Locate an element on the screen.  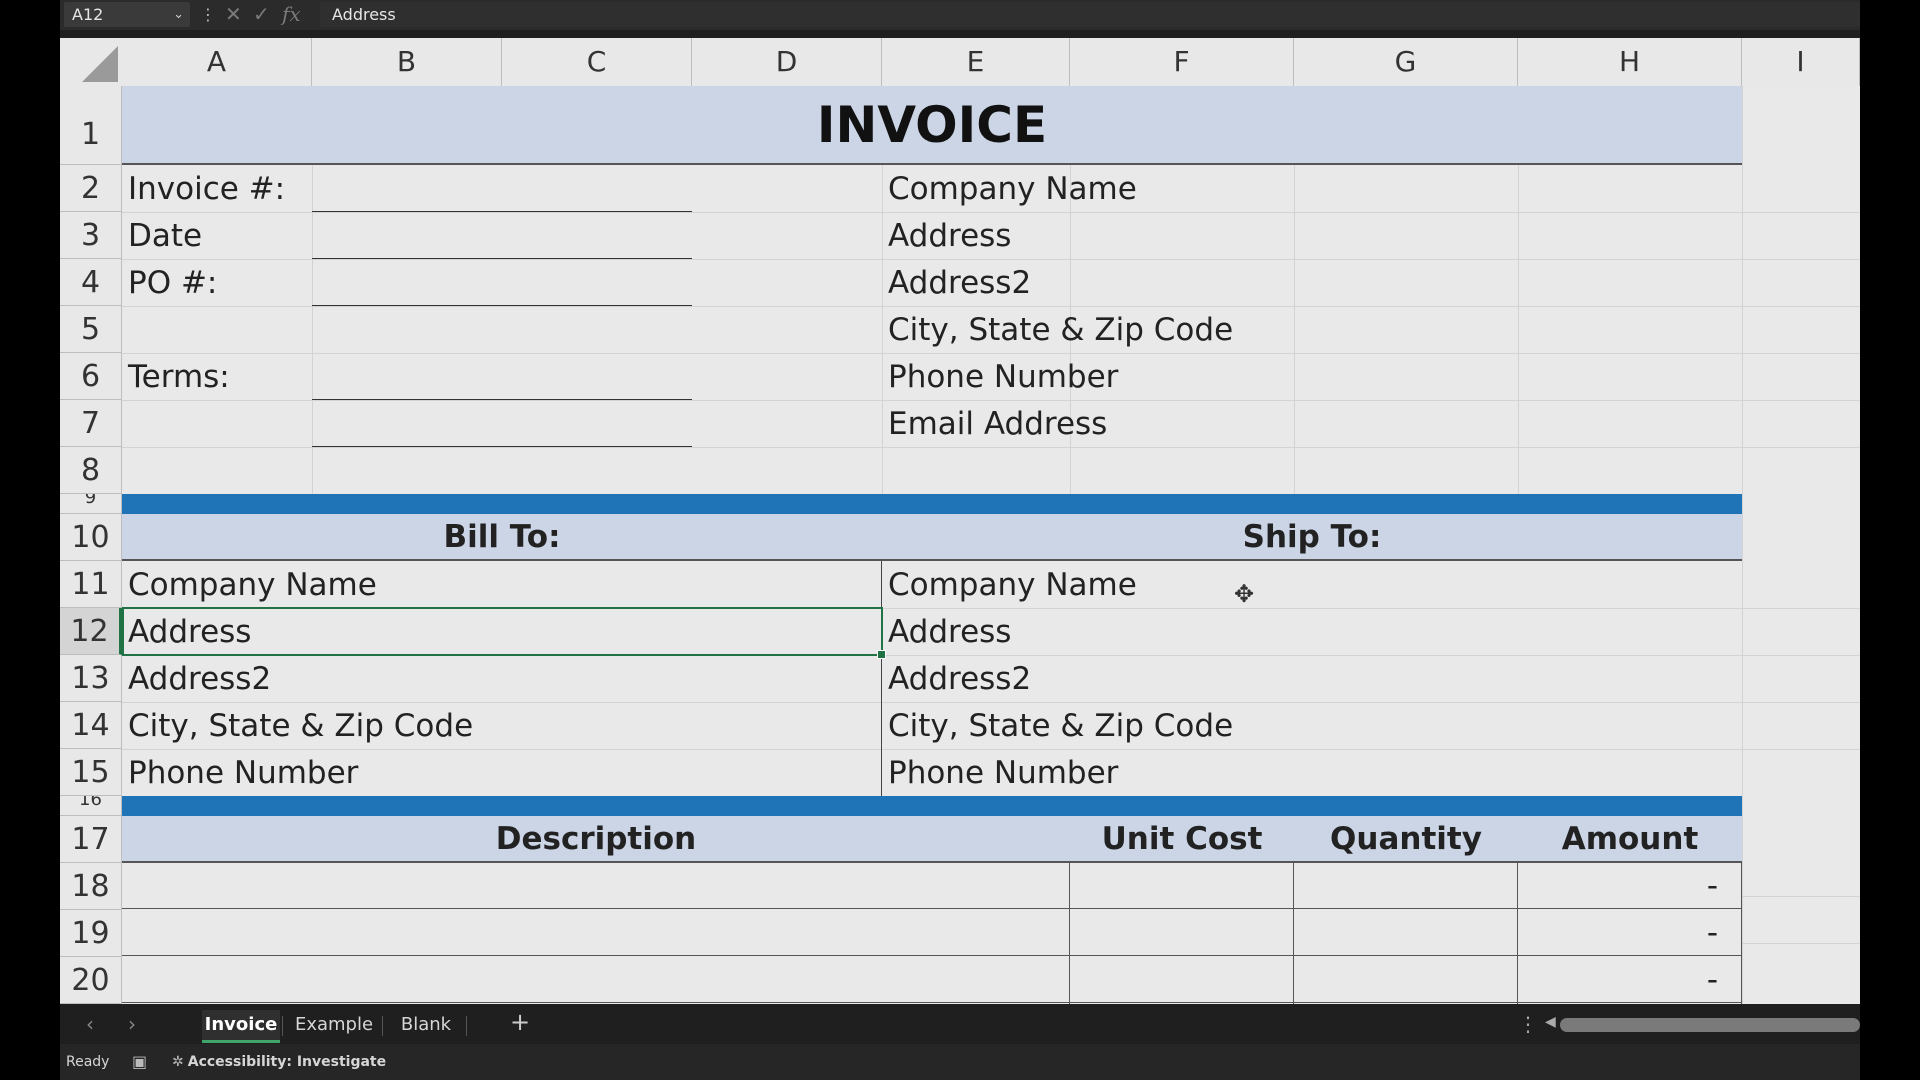
row-header-9: 9 is located at coordinates (91, 504).